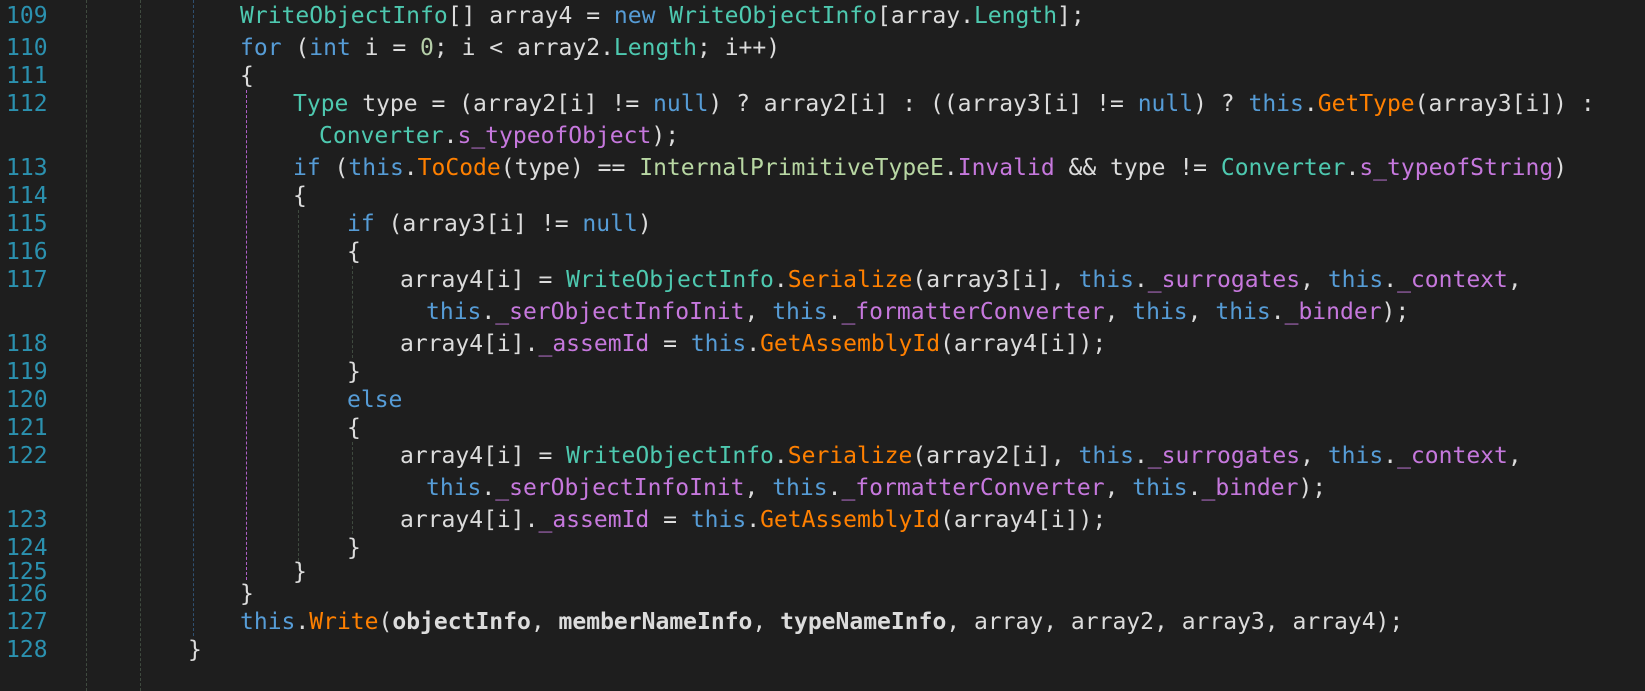  I want to click on code-line: 114 {, so click(822, 196).